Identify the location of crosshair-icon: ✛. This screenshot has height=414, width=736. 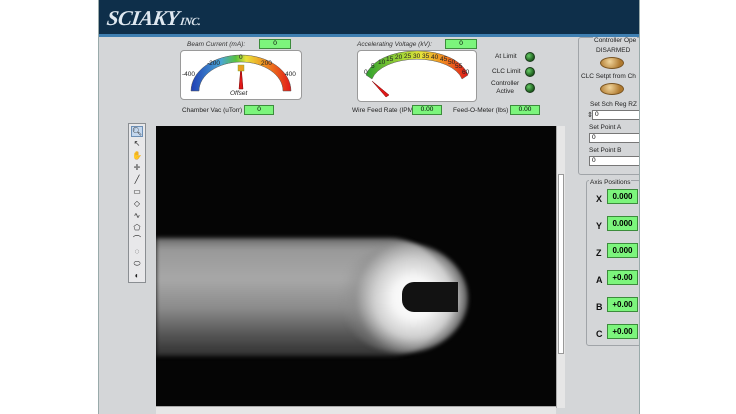
(137, 167).